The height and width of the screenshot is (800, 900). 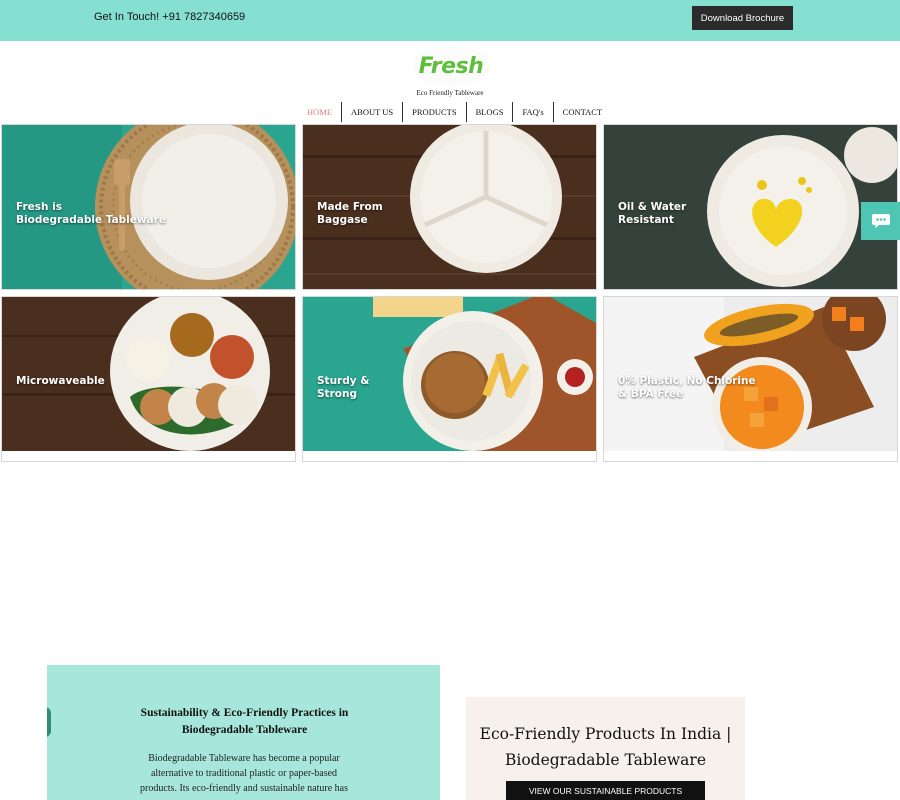 I want to click on feature-tile-microwaveable: Microwaveable, so click(x=148, y=379).